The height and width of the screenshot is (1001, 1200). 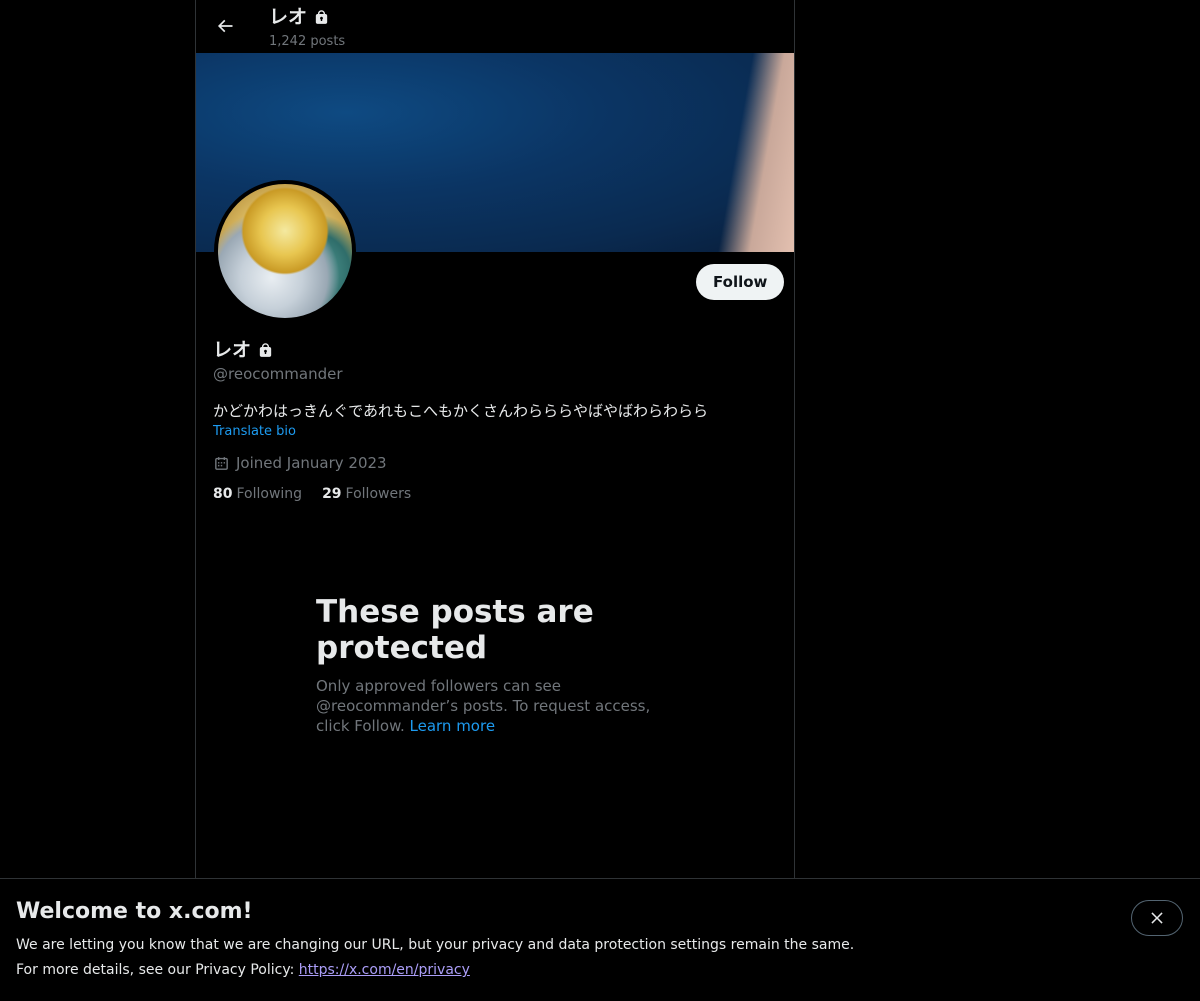 What do you see at coordinates (307, 41) in the screenshot?
I see `post-count: 1,242 posts` at bounding box center [307, 41].